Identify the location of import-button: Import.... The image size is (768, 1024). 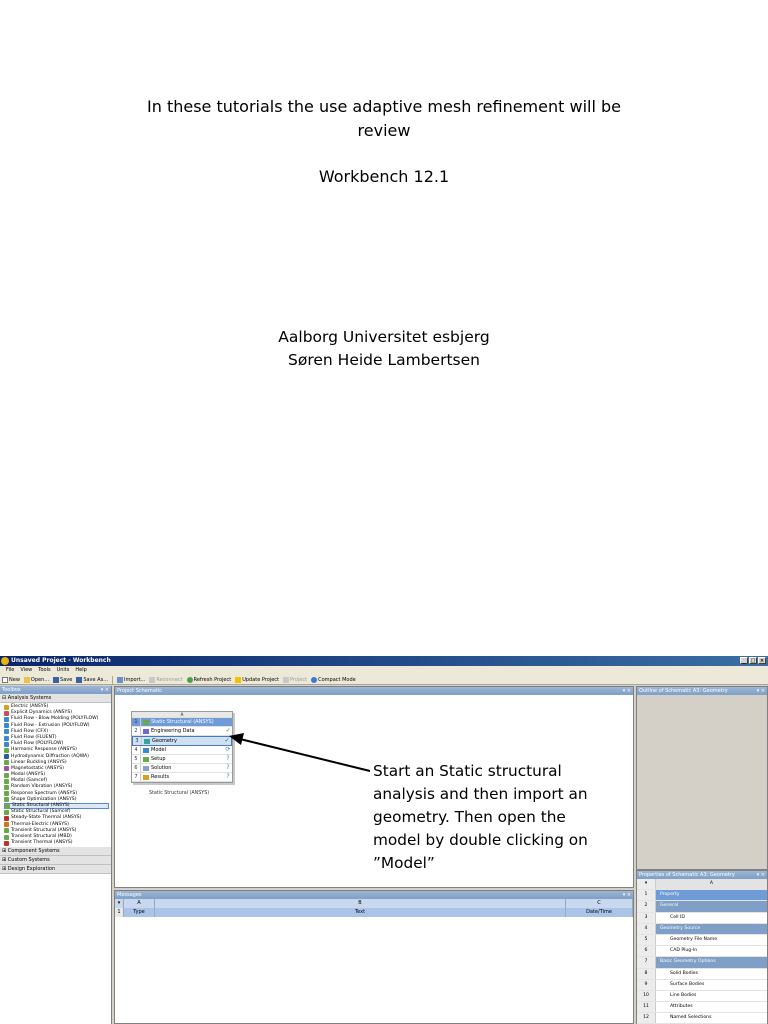
(130, 679).